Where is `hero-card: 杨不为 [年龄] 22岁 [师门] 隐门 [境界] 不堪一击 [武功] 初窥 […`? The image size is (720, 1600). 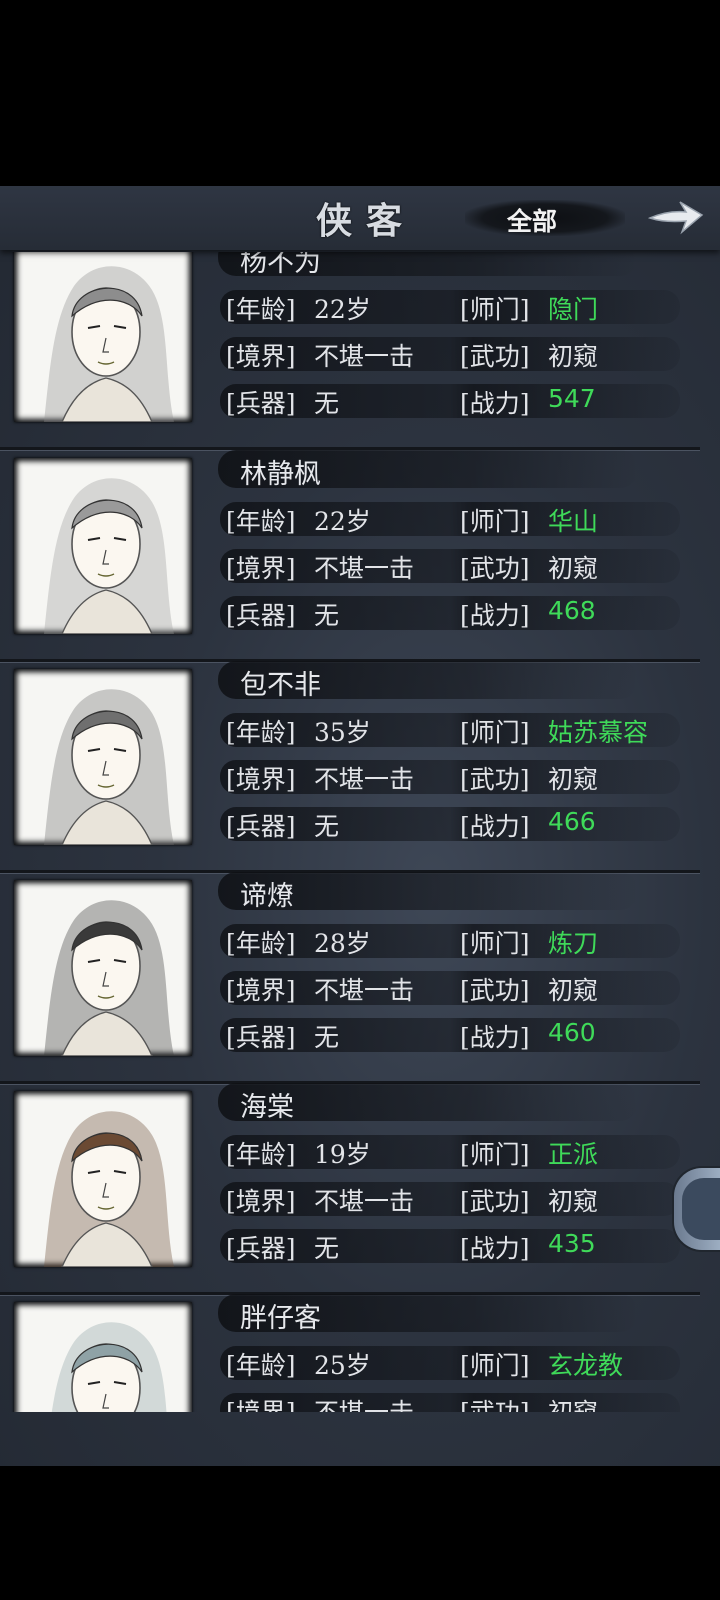
hero-card: 杨不为 [年龄] 22岁 [师门] 隐门 [境界] 不堪一击 [武功] 初窥 [… is located at coordinates (350, 351).